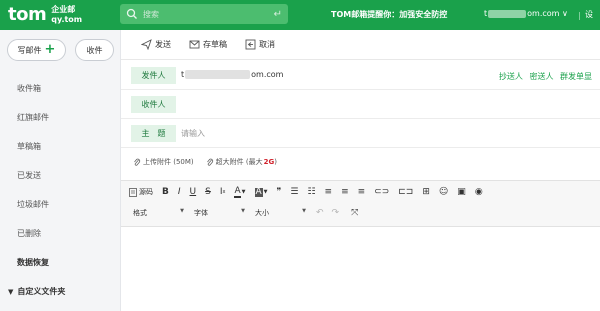 The height and width of the screenshot is (311, 600). Describe the element at coordinates (183, 74) in the screenshot. I see `sender-prefix: t` at that location.